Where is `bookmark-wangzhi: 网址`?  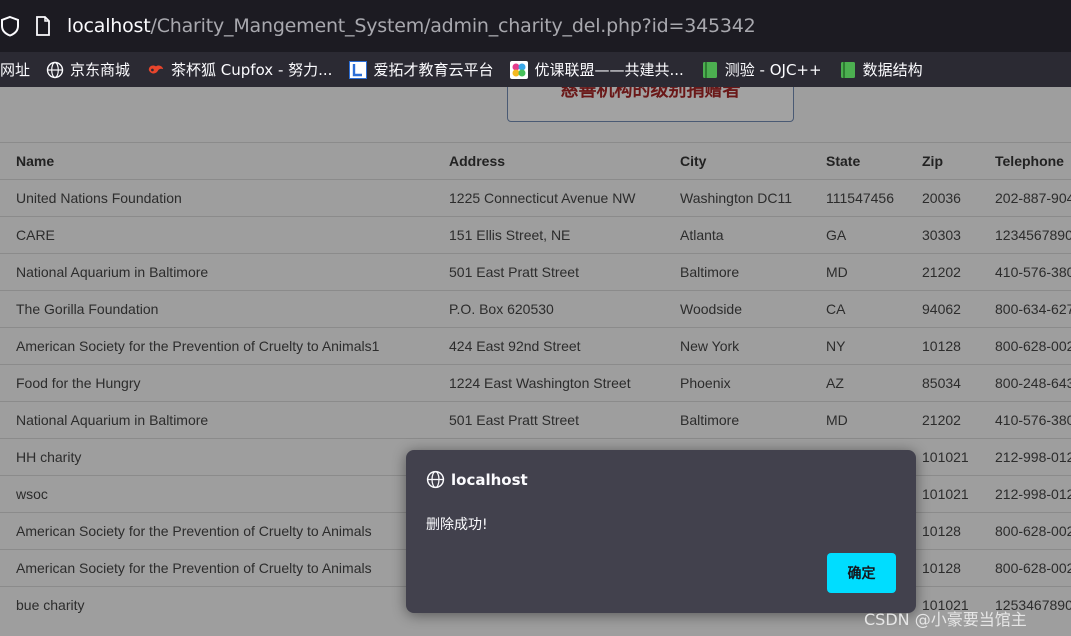 bookmark-wangzhi: 网址 is located at coordinates (15, 69).